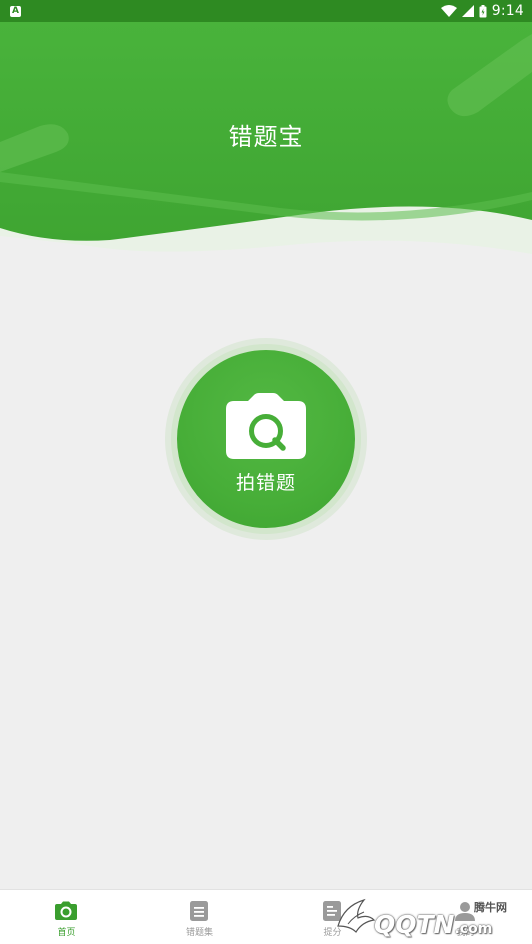 This screenshot has width=532, height=944. What do you see at coordinates (465, 933) in the screenshot?
I see `nav-label-profile: 我的` at bounding box center [465, 933].